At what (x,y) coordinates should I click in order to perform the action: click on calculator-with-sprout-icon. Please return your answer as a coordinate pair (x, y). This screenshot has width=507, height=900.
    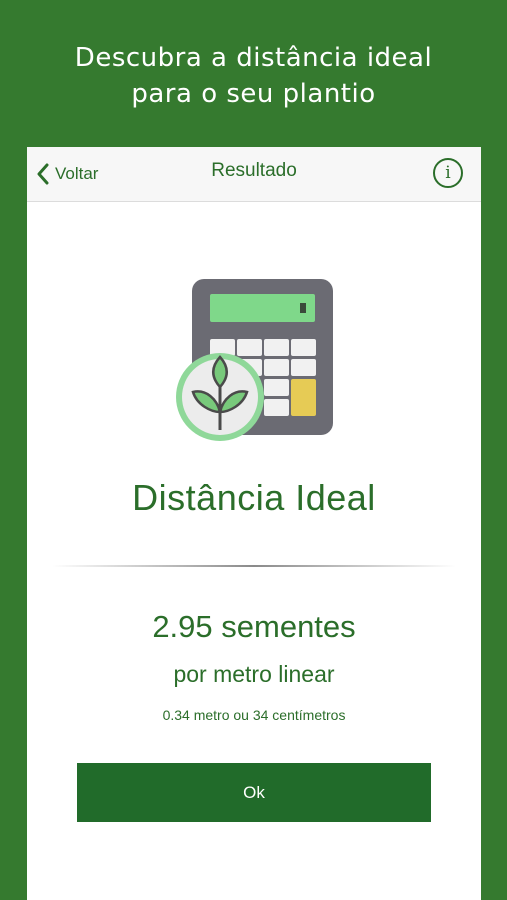
    Looking at the image, I should click on (254, 360).